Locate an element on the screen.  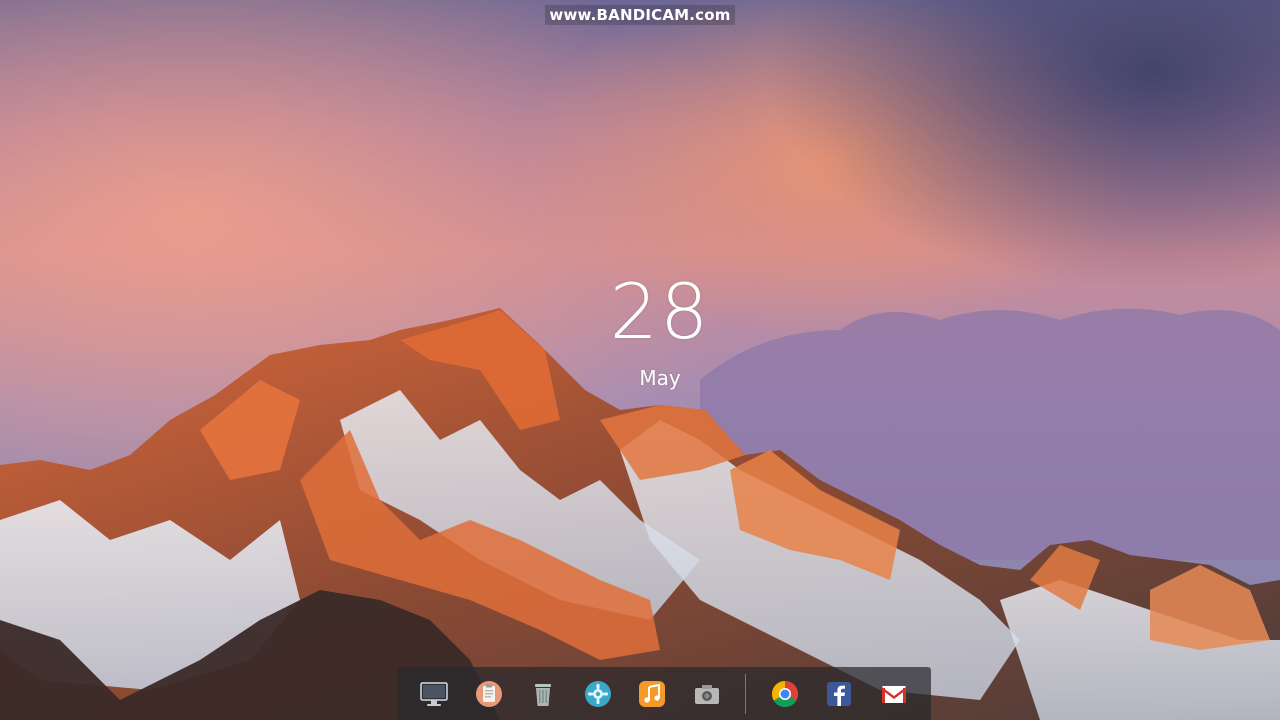
dock-item-chrome is located at coordinates (785, 694).